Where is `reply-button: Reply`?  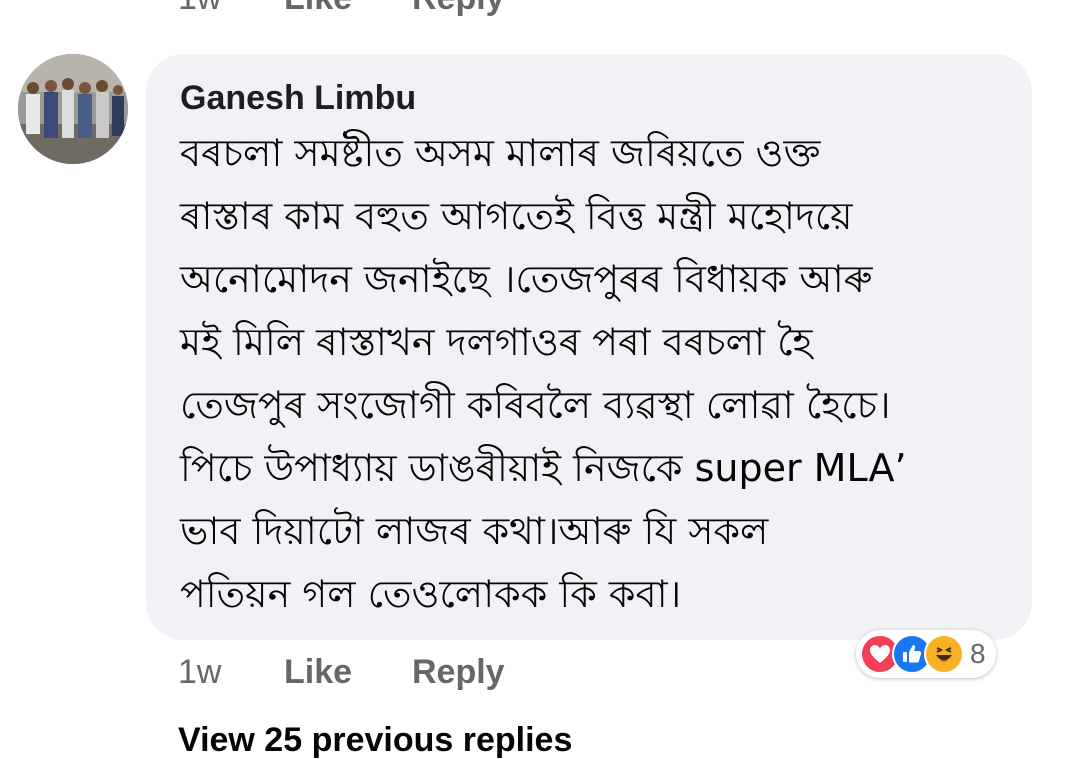
reply-button: Reply is located at coordinates (458, 672).